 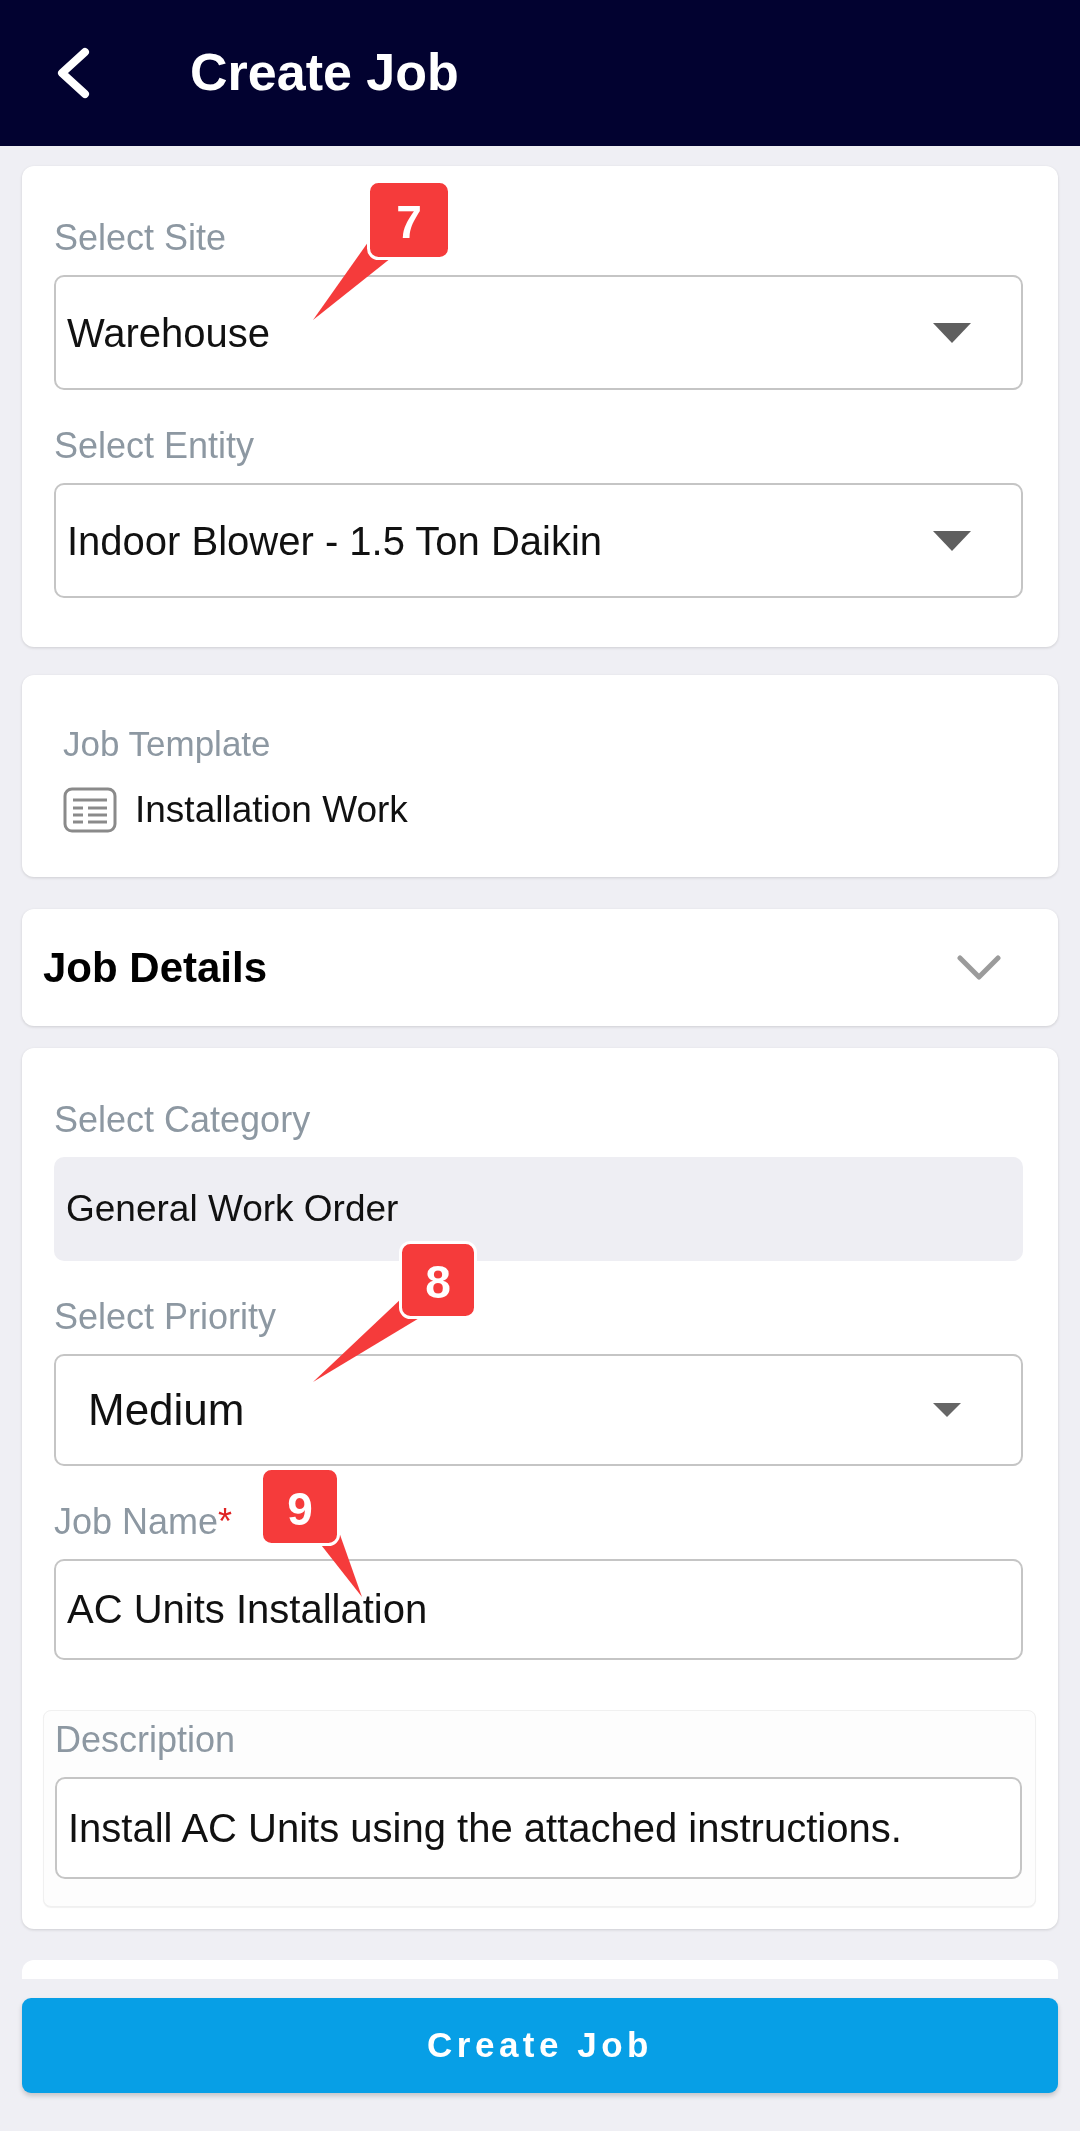 I want to click on text-input: AC Units Installation, so click(x=538, y=1609).